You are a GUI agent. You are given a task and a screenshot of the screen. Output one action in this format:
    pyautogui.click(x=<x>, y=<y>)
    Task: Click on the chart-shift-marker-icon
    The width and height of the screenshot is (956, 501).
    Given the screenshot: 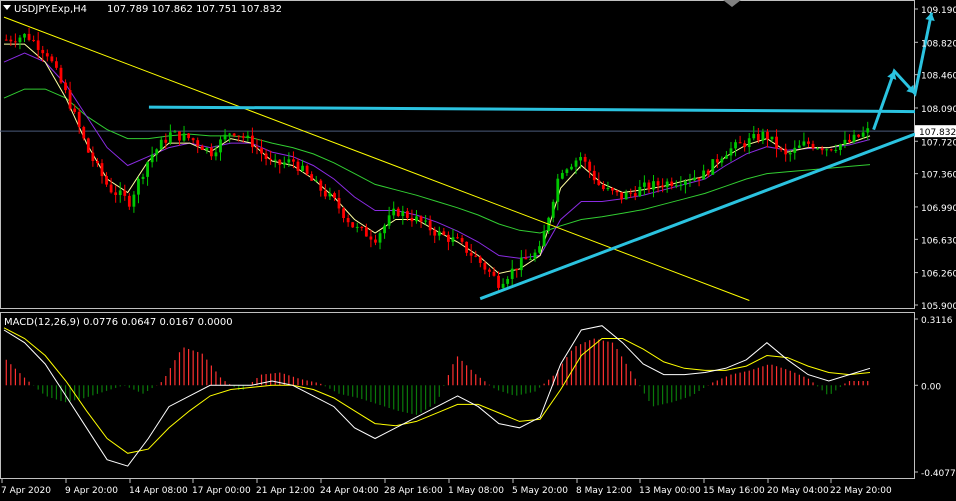 What is the action you would take?
    pyautogui.click(x=732, y=3)
    